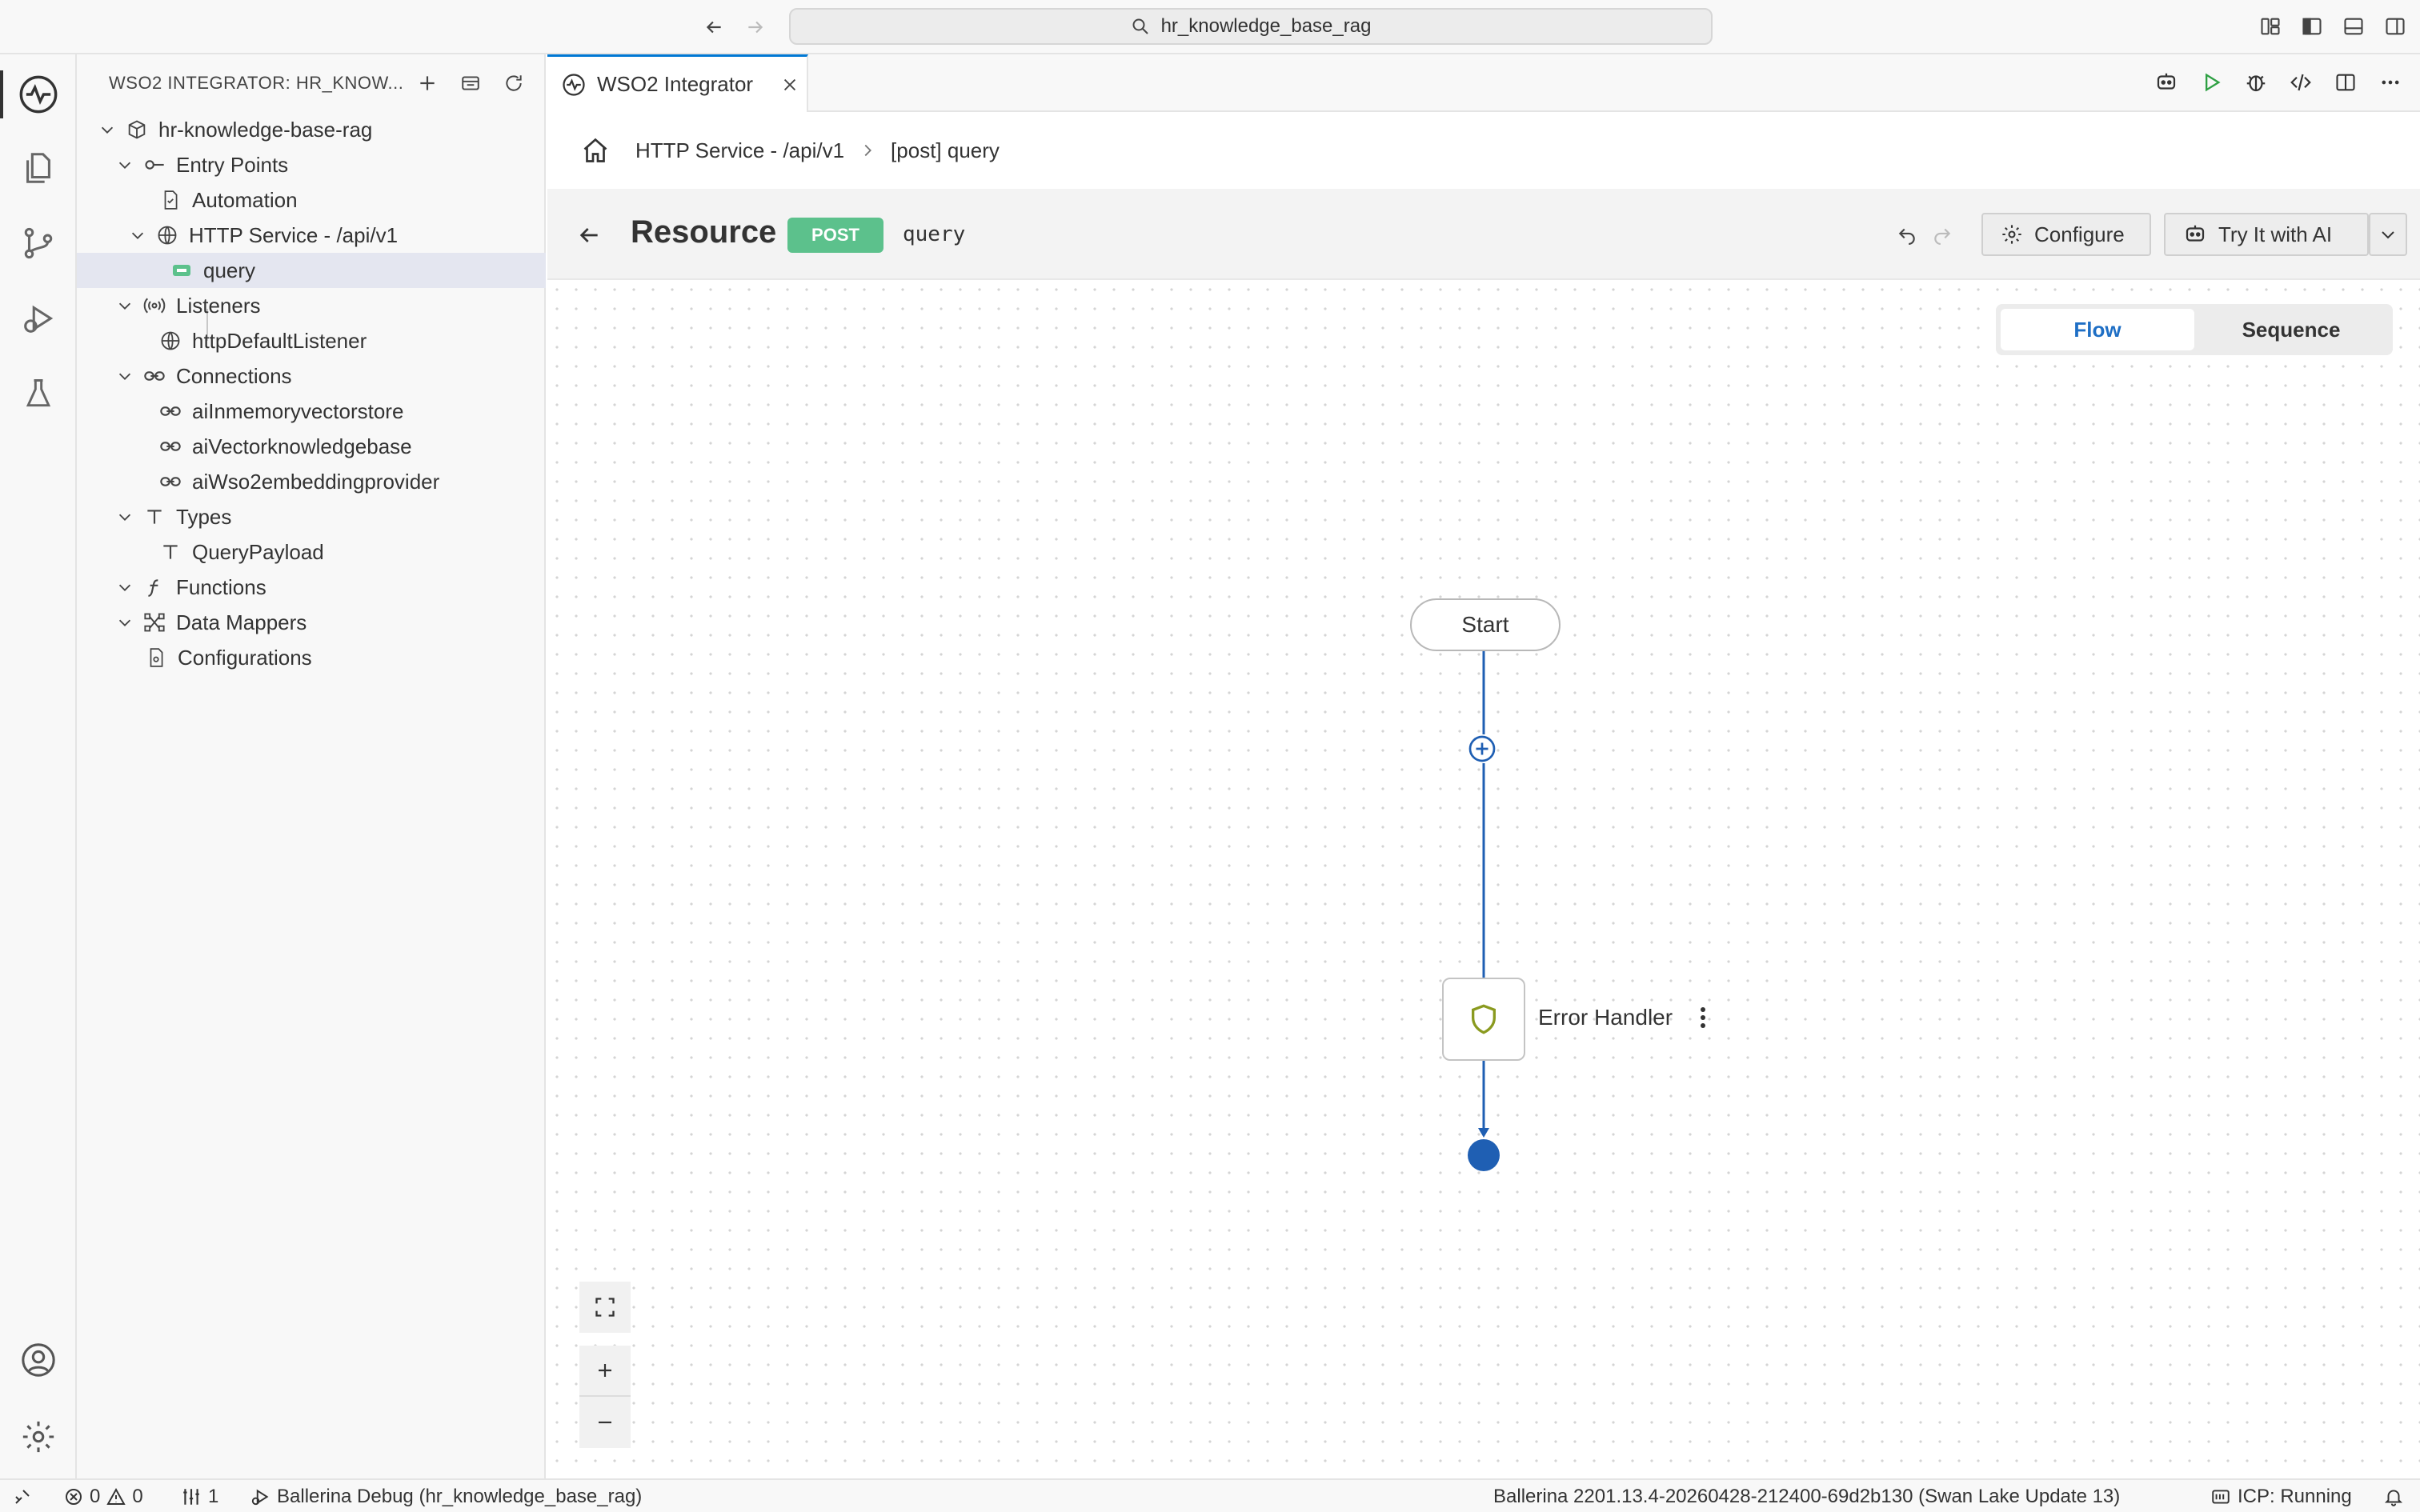 The width and height of the screenshot is (2420, 1512). What do you see at coordinates (38, 168) in the screenshot?
I see `explorer-activity` at bounding box center [38, 168].